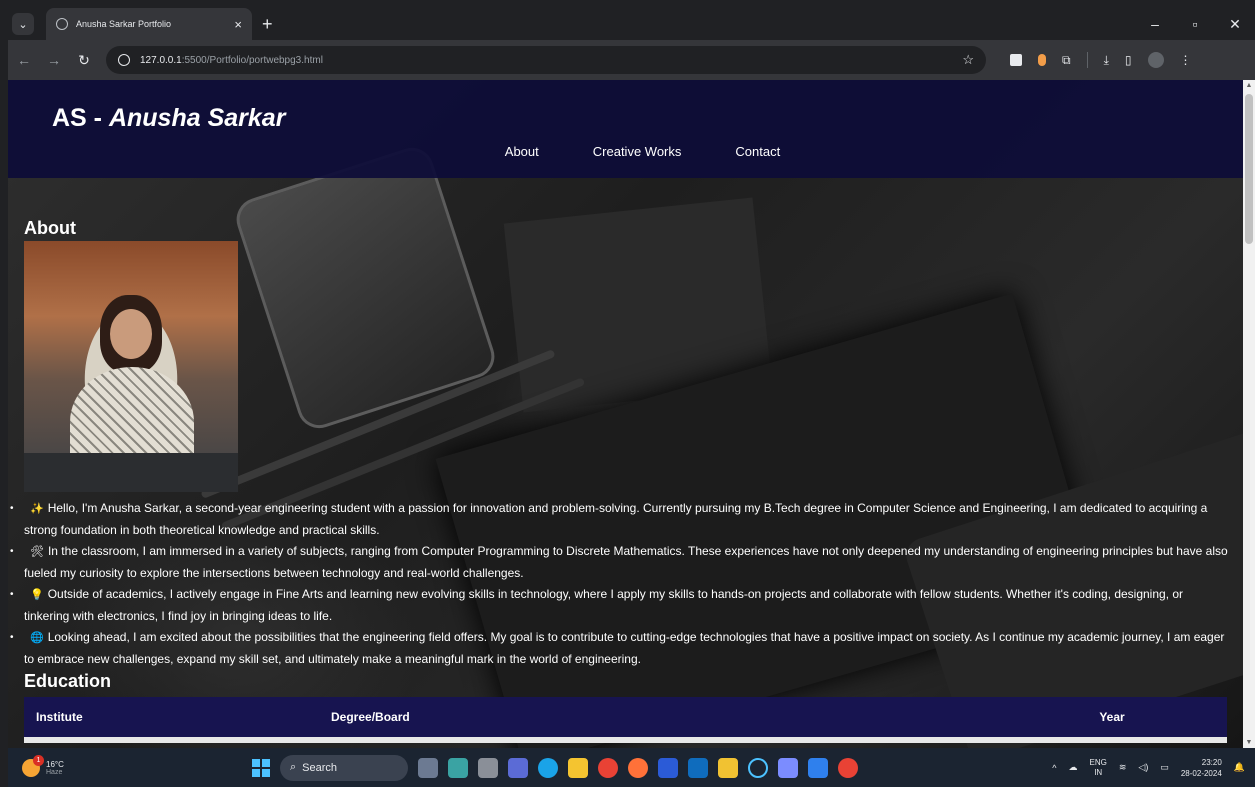 The image size is (1255, 787). What do you see at coordinates (261, 767) in the screenshot?
I see `windows-start-icon` at bounding box center [261, 767].